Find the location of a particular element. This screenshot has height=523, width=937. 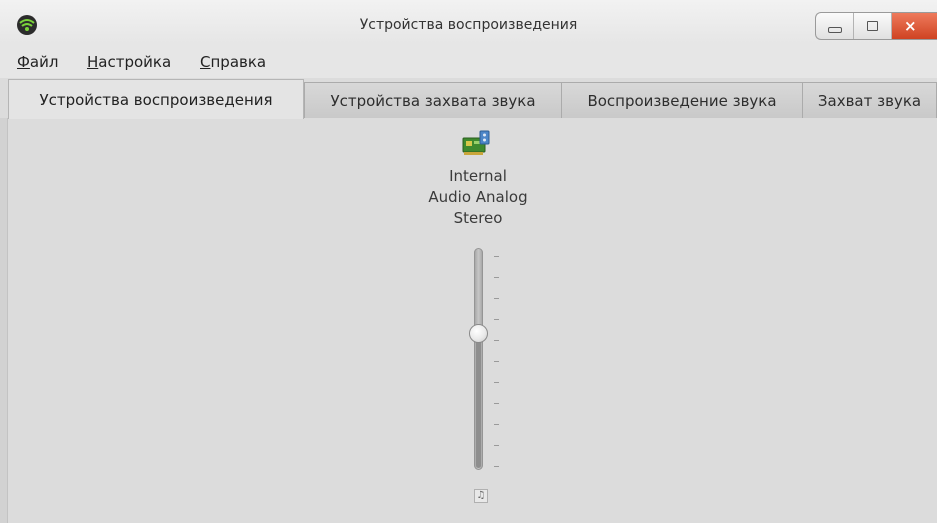

window-controls: × is located at coordinates (876, 26).